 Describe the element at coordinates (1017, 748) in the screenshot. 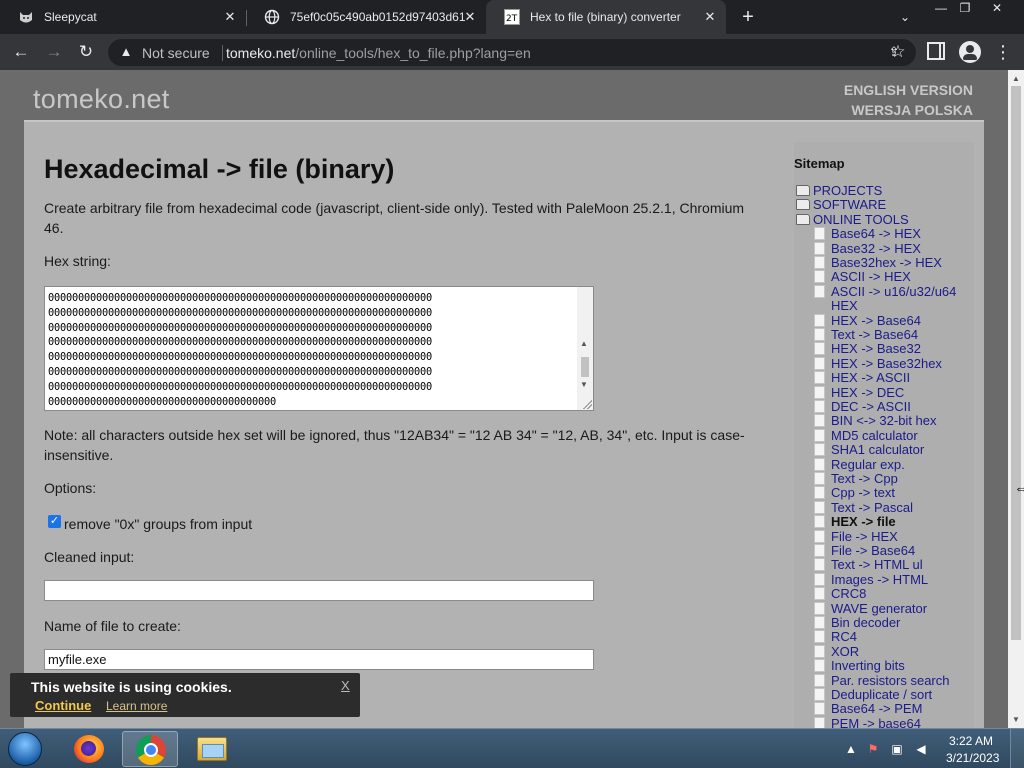

I see `show-desktop-button` at that location.